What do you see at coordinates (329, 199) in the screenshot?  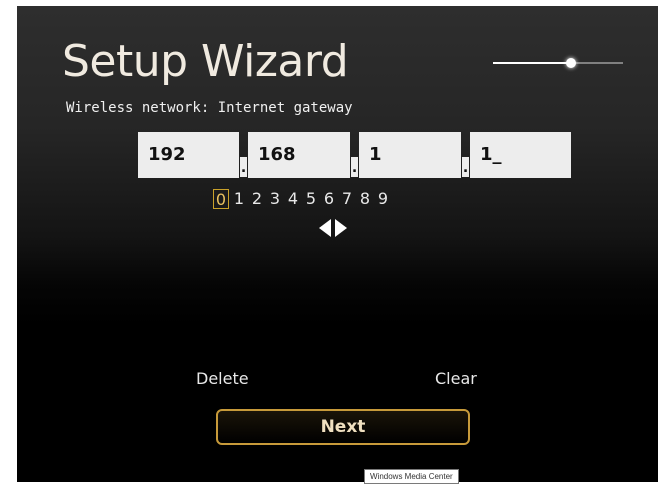 I see `digit-6: 6` at bounding box center [329, 199].